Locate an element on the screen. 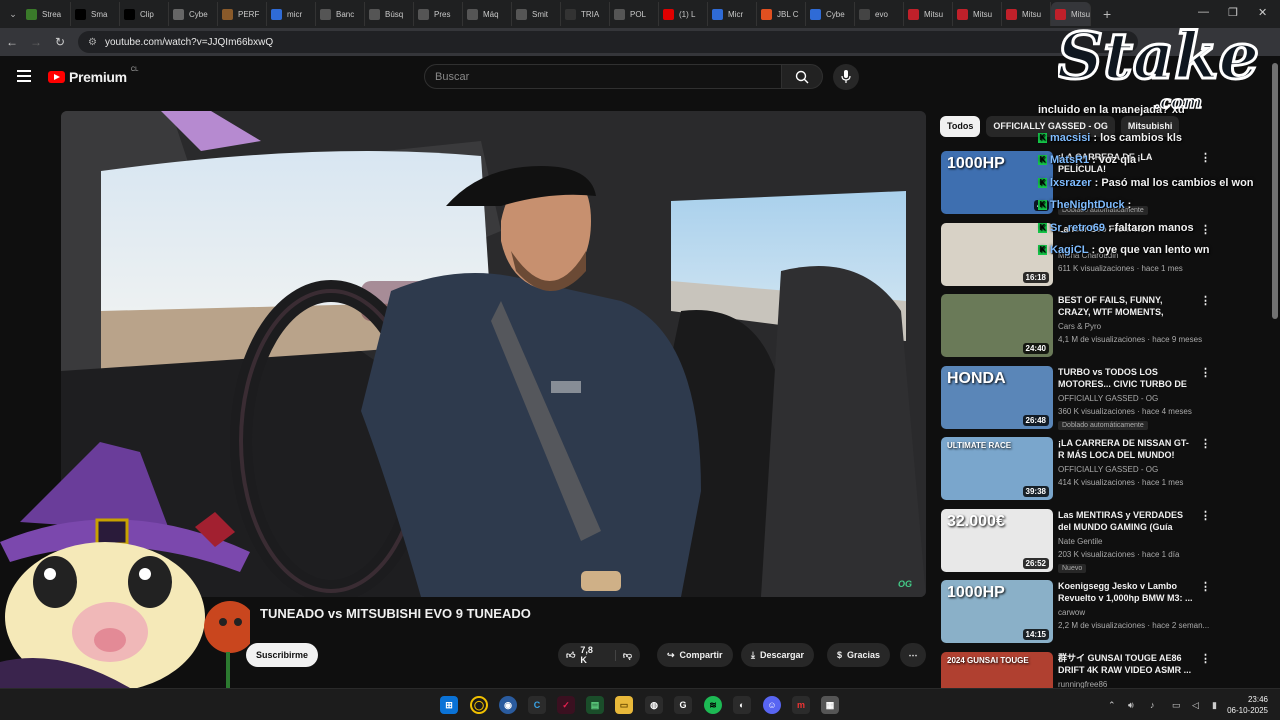 The height and width of the screenshot is (720, 1280). browser-tab: Smit is located at coordinates (536, 14).